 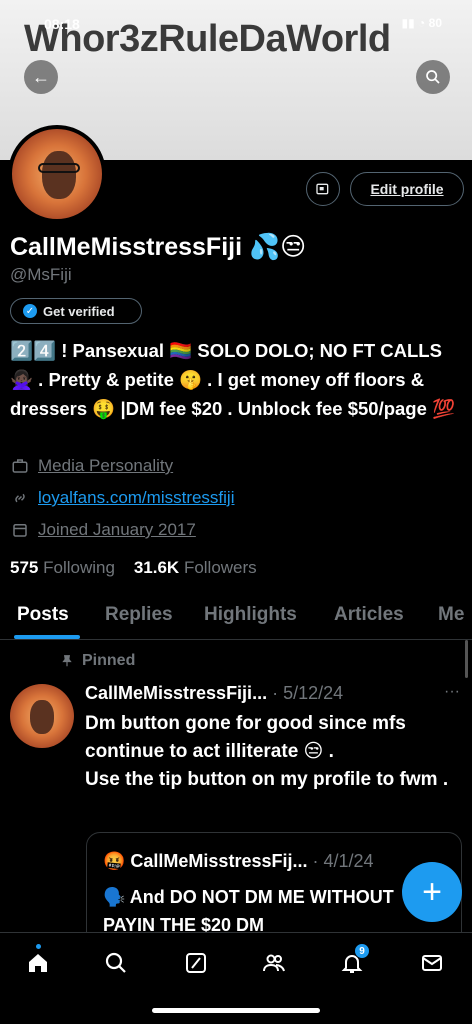 I want to click on people-icon, so click(x=274, y=963).